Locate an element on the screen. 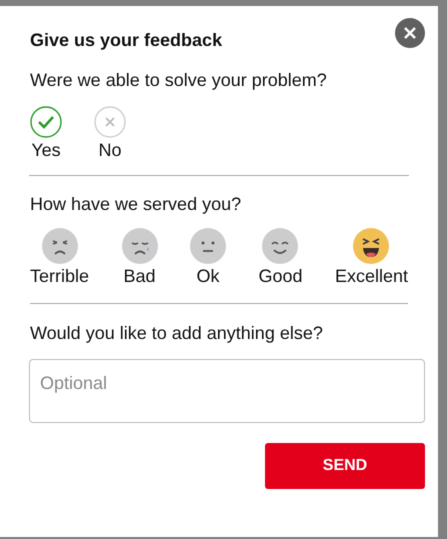 The image size is (447, 539). question-text: Would you like to add anything else? is located at coordinates (177, 333).